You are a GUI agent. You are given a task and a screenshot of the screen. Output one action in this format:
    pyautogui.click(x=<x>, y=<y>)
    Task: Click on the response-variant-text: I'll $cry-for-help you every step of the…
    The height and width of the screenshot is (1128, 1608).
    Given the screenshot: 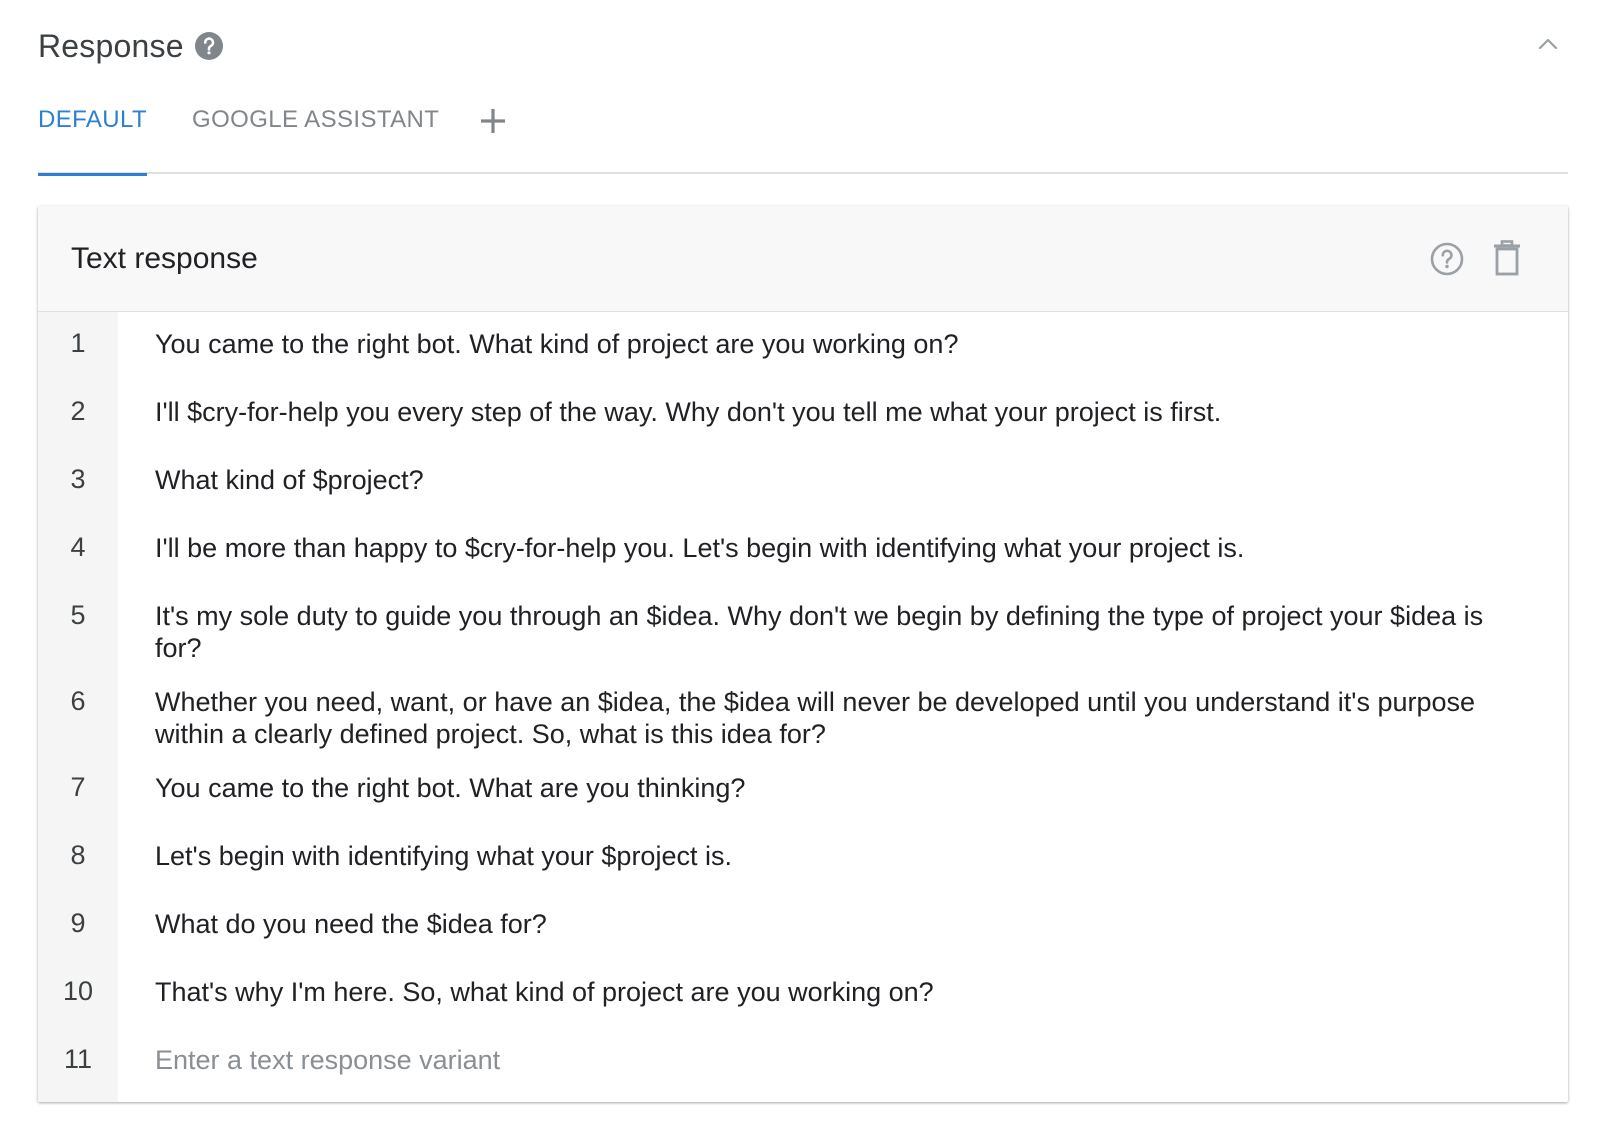 What is the action you would take?
    pyautogui.click(x=821, y=412)
    